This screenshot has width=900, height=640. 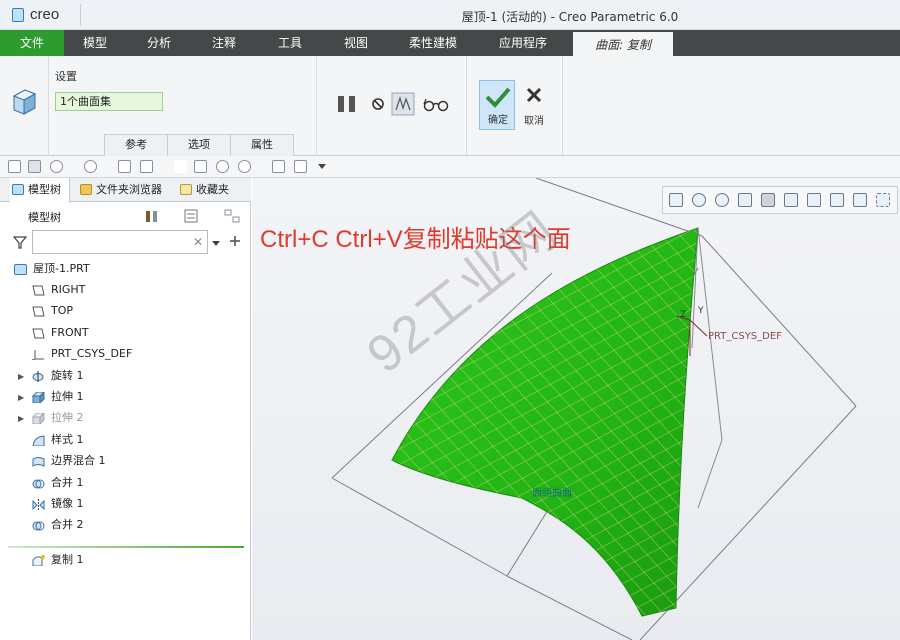 What do you see at coordinates (378, 104) in the screenshot?
I see `no-preview-icon` at bounding box center [378, 104].